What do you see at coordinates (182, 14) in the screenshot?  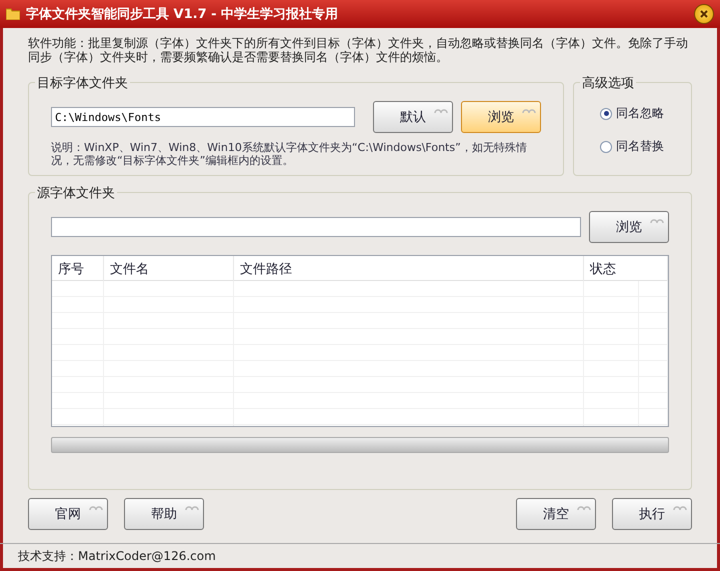 I see `window-title: 字体文件夹智能同步工具 V1.7 - 中学生学习报社专用` at bounding box center [182, 14].